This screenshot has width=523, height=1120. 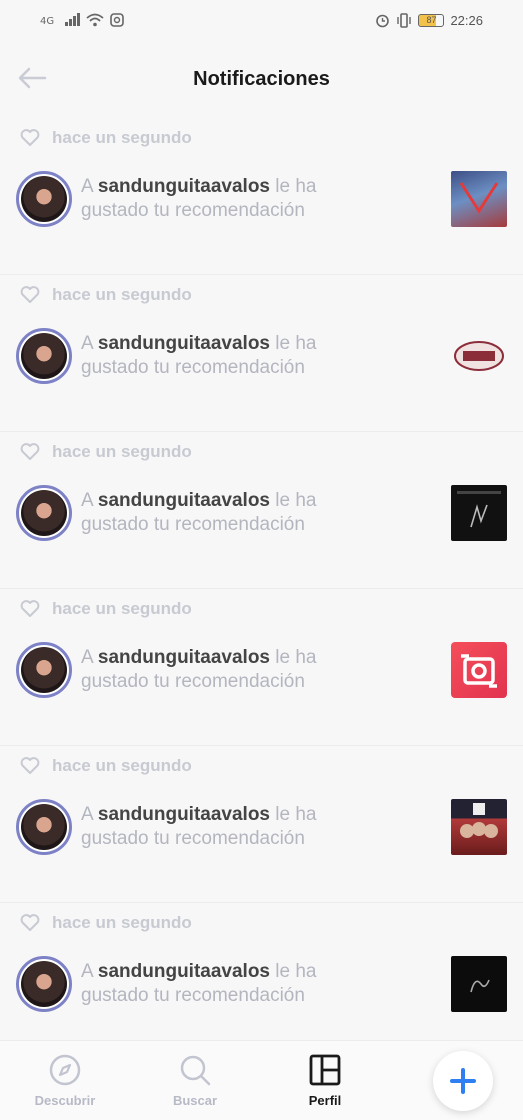 I want to click on nav-perfil: Perfil, so click(x=325, y=1080).